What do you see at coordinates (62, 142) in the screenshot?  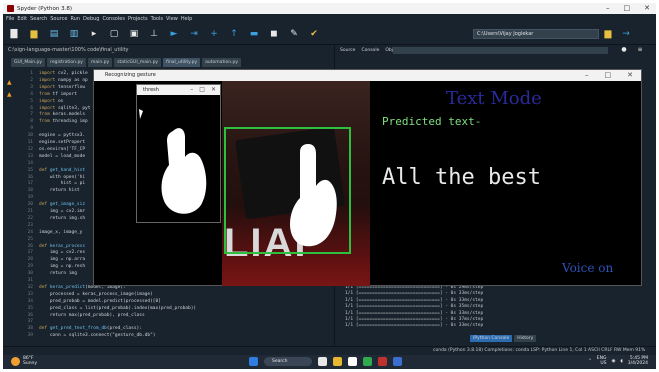 I see `code-line: engine.setPropert` at bounding box center [62, 142].